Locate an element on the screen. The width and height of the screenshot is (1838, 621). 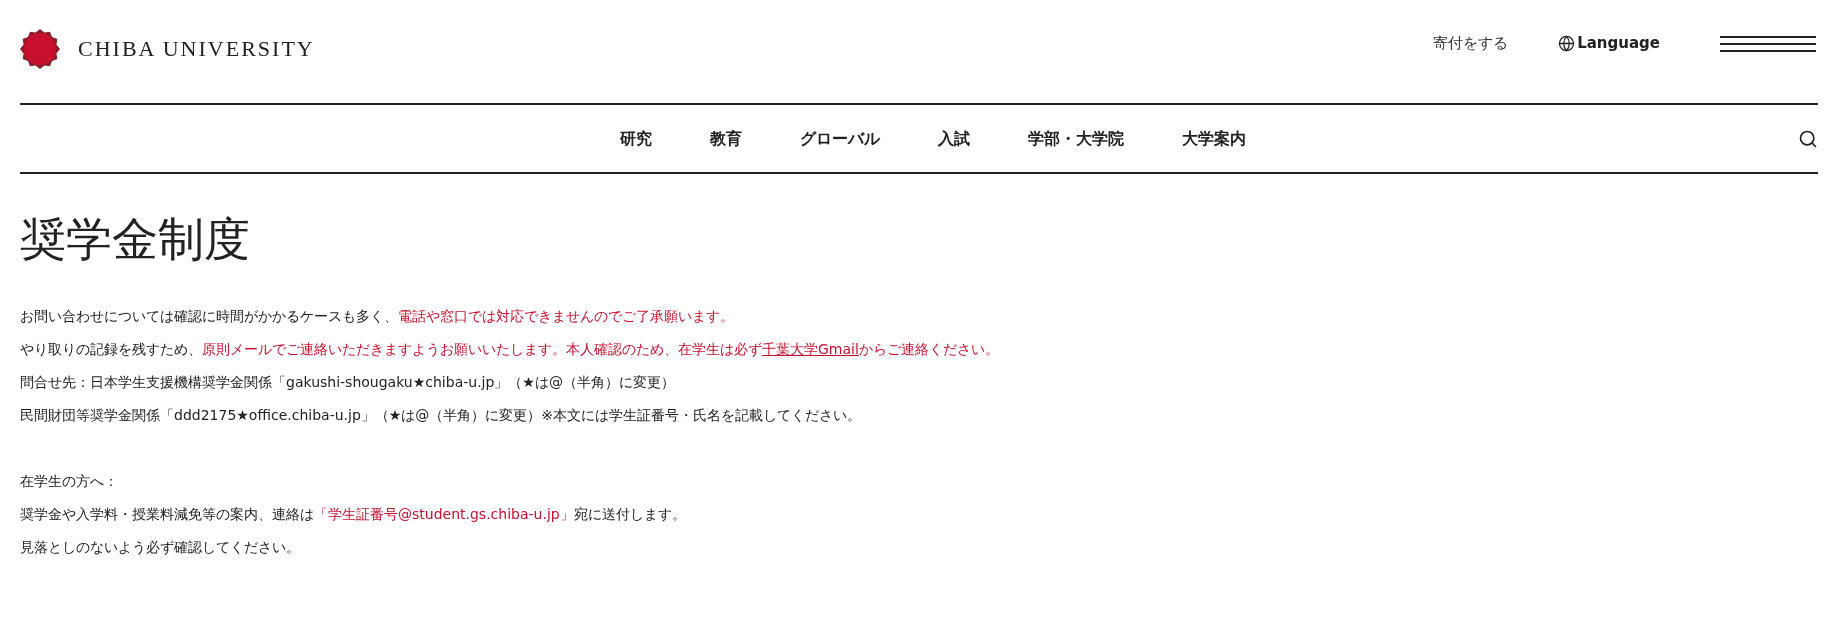
nav-link: 大学案内 is located at coordinates (1214, 138).